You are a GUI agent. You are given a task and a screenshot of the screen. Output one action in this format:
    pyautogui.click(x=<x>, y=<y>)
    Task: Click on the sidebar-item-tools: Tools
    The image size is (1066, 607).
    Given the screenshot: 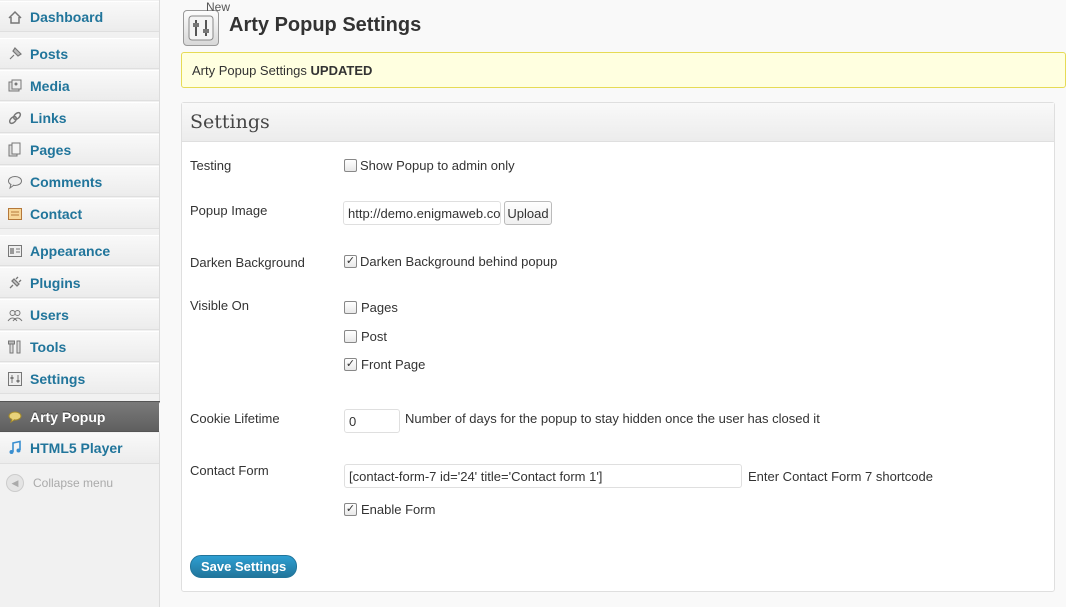 What is the action you would take?
    pyautogui.click(x=79, y=346)
    